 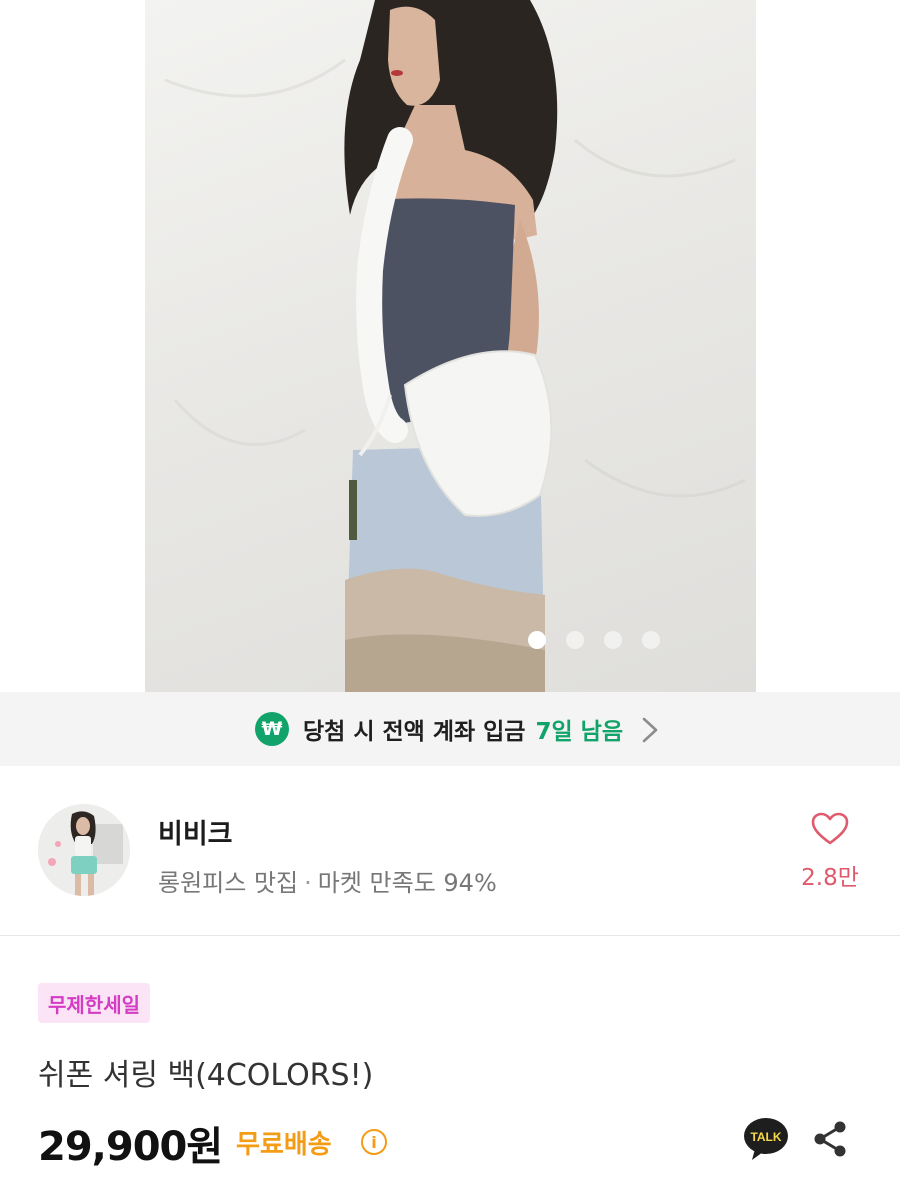 What do you see at coordinates (765, 1137) in the screenshot?
I see `talk-label: TALK` at bounding box center [765, 1137].